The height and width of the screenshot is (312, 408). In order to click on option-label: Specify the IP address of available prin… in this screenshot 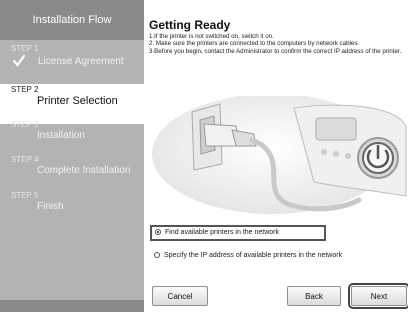, I will do `click(253, 255)`.